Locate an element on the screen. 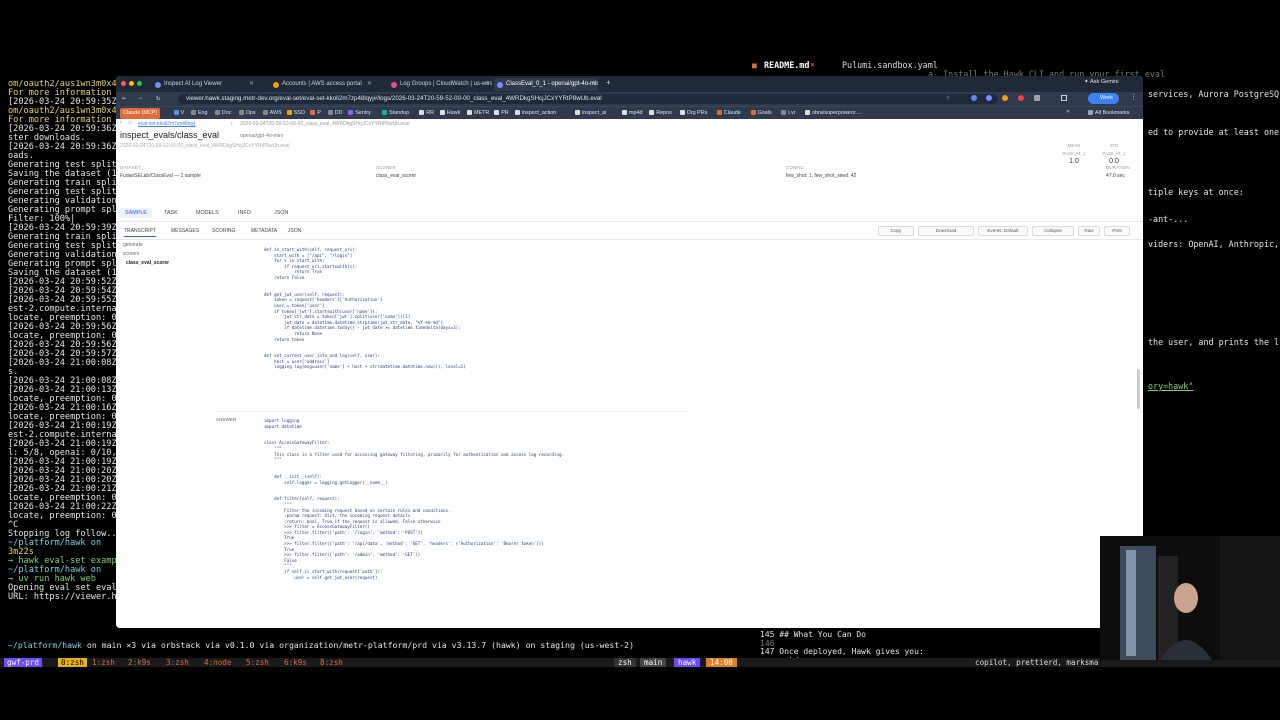 This screenshot has height=720, width=1280. window-close-dot is located at coordinates (123, 83).